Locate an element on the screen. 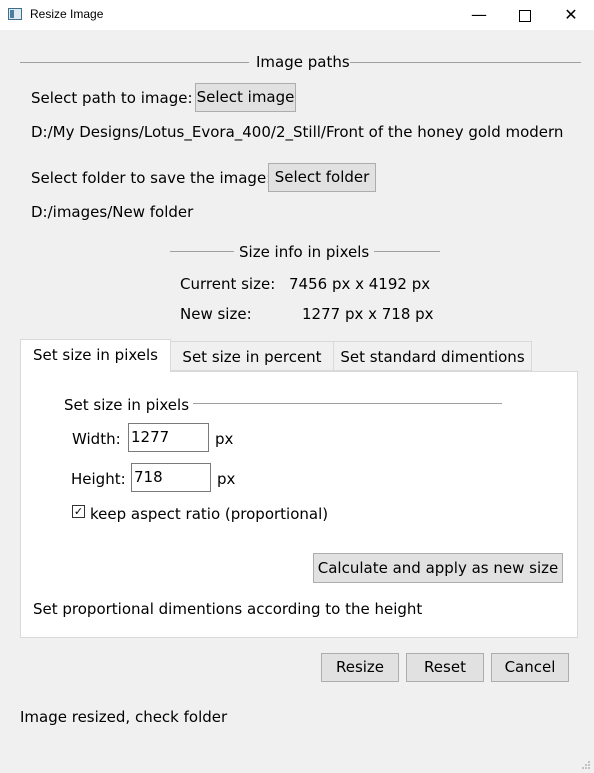 Image resolution: width=594 pixels, height=773 pixels. select-image-label: Select path to image: is located at coordinates (112, 98).